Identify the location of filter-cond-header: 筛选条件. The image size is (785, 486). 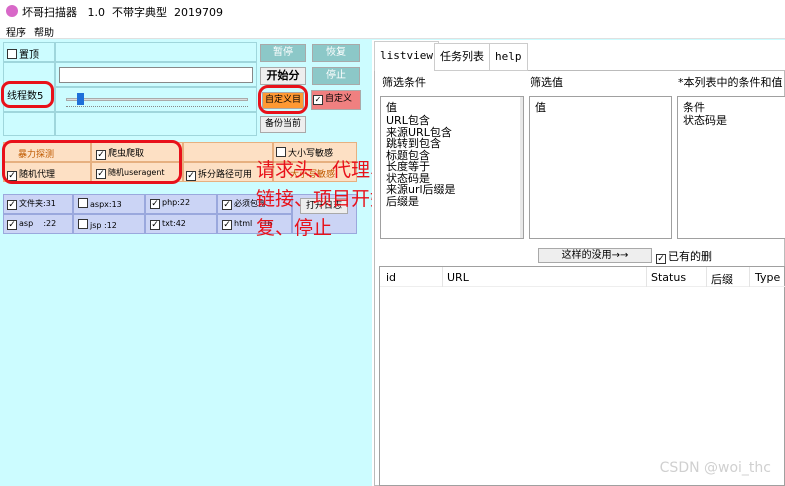
(404, 82).